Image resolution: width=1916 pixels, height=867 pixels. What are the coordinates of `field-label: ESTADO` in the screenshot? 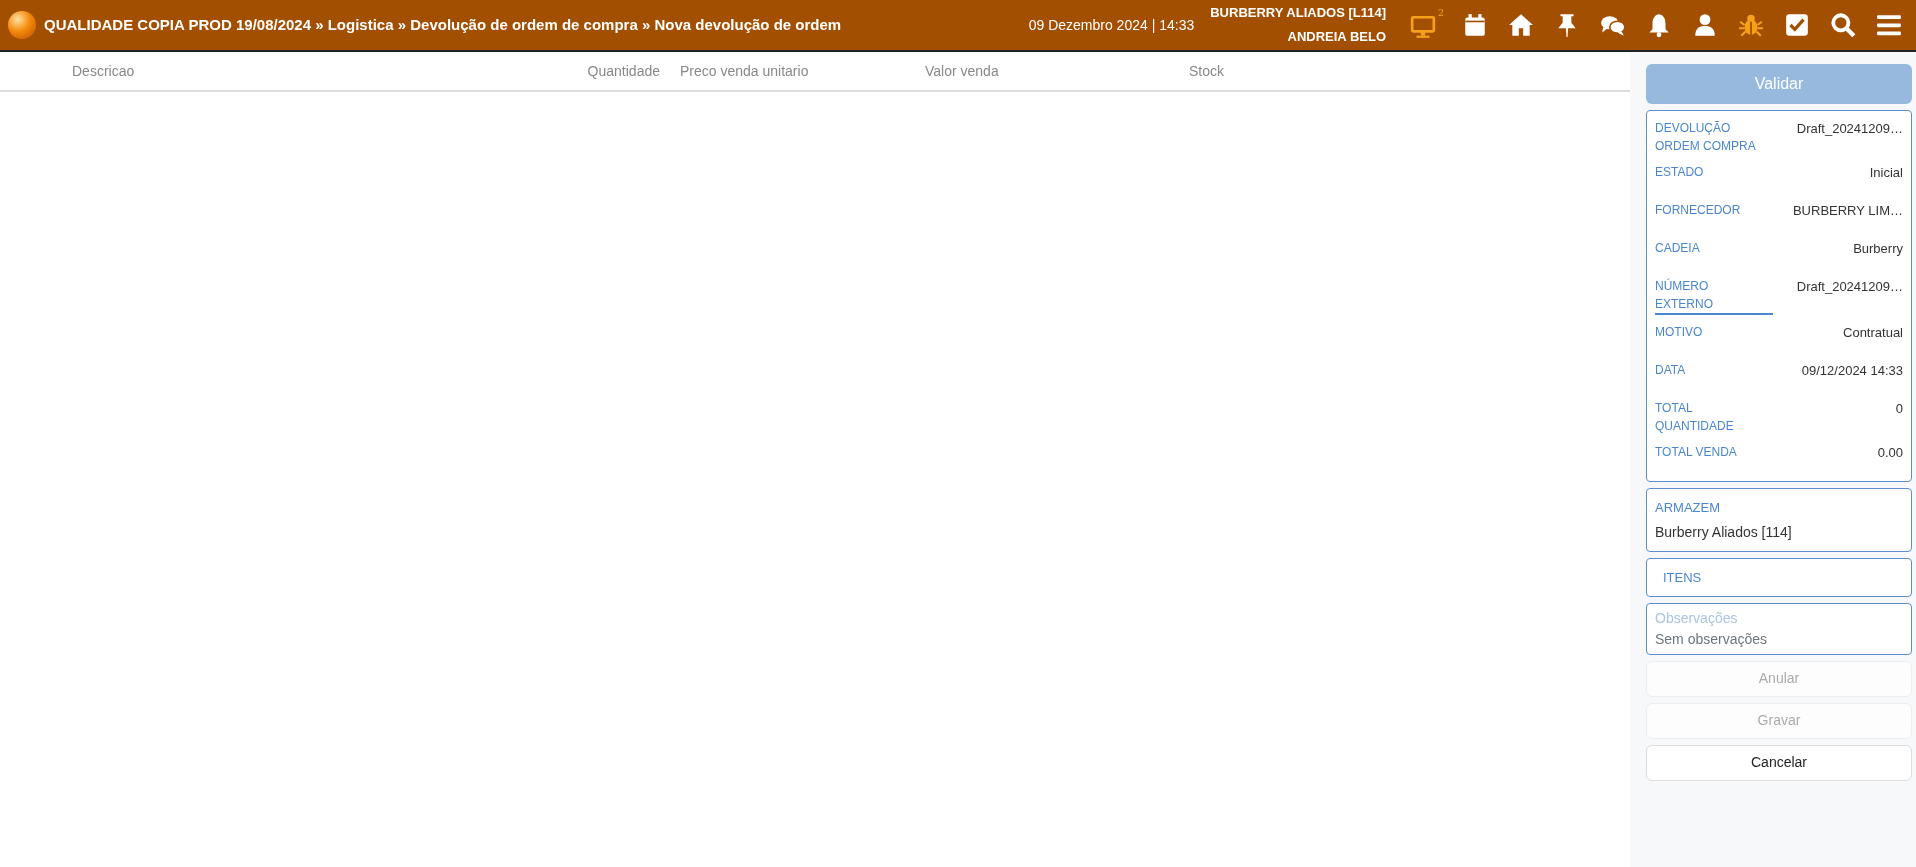 It's located at (1714, 178).